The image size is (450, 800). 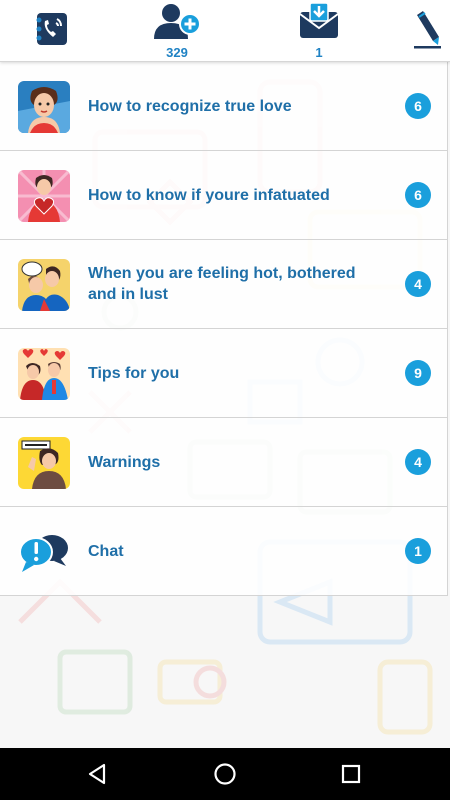 What do you see at coordinates (44, 285) in the screenshot?
I see `couple-kissing-icon` at bounding box center [44, 285].